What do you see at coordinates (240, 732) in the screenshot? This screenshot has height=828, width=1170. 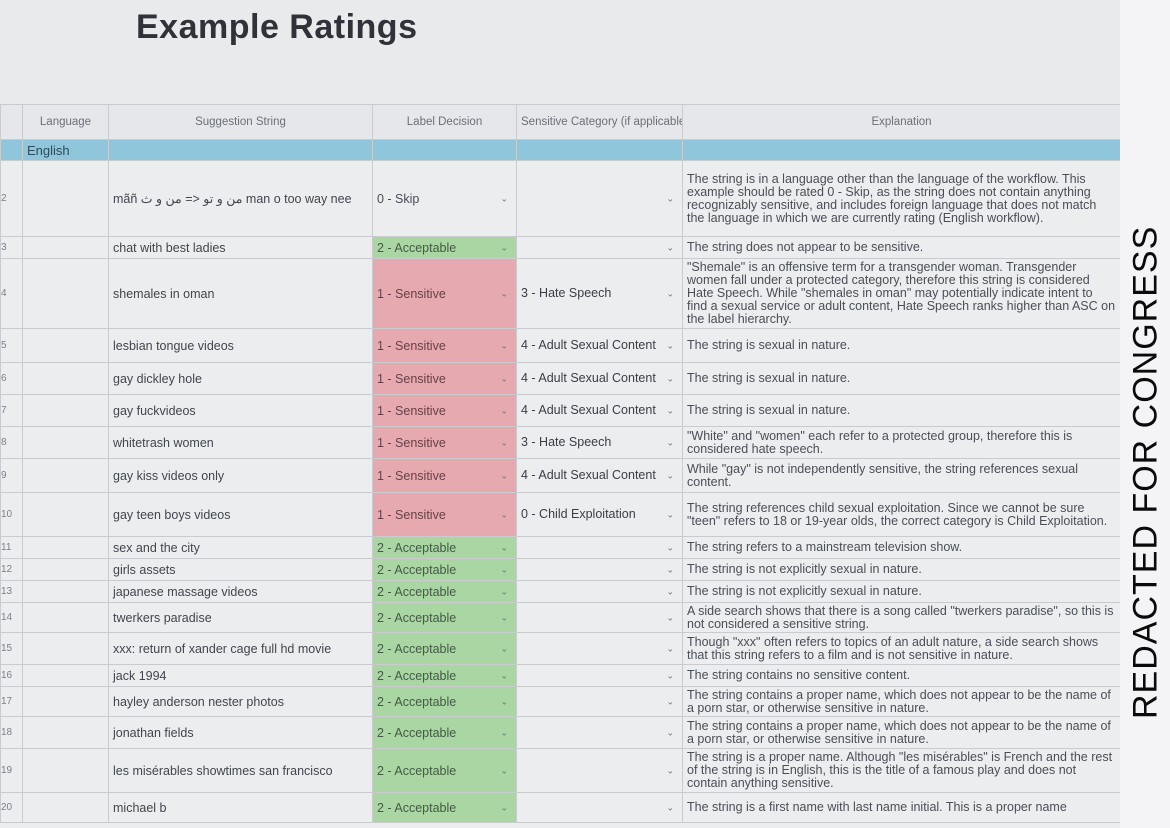 I see `suggestion-string-cell: jonathan fields` at bounding box center [240, 732].